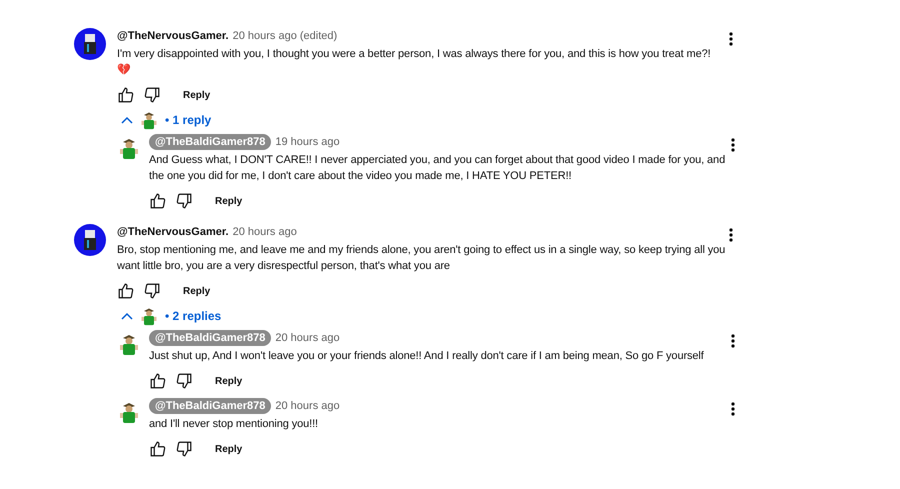 The height and width of the screenshot is (489, 900). What do you see at coordinates (234, 424) in the screenshot?
I see `comment-text: and I'll never stop mentioning you!!!` at bounding box center [234, 424].